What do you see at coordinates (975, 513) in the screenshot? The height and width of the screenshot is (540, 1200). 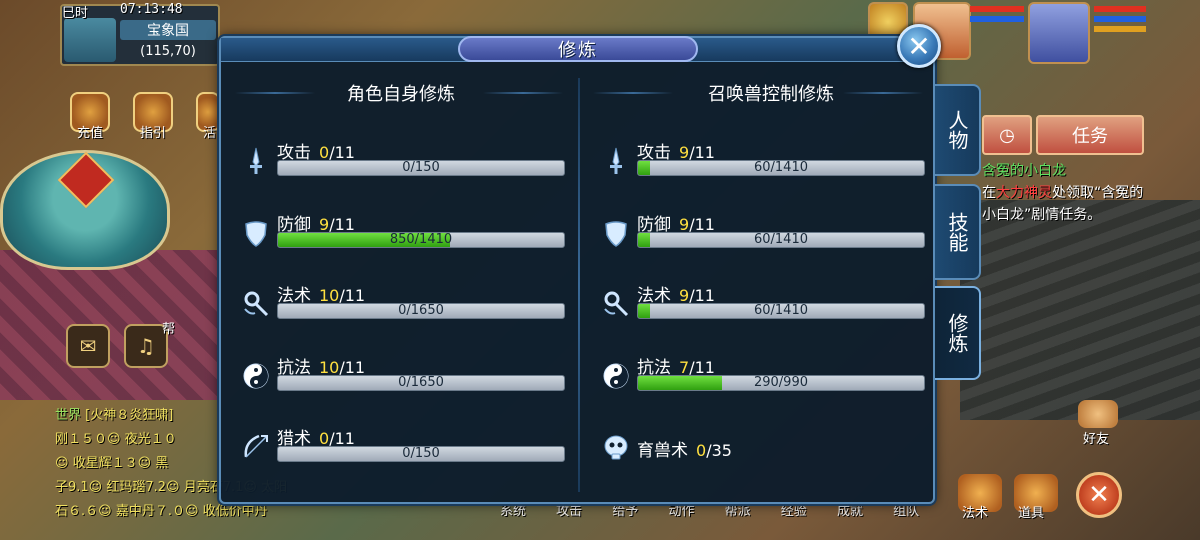 I see `spell-label: 法术` at bounding box center [975, 513].